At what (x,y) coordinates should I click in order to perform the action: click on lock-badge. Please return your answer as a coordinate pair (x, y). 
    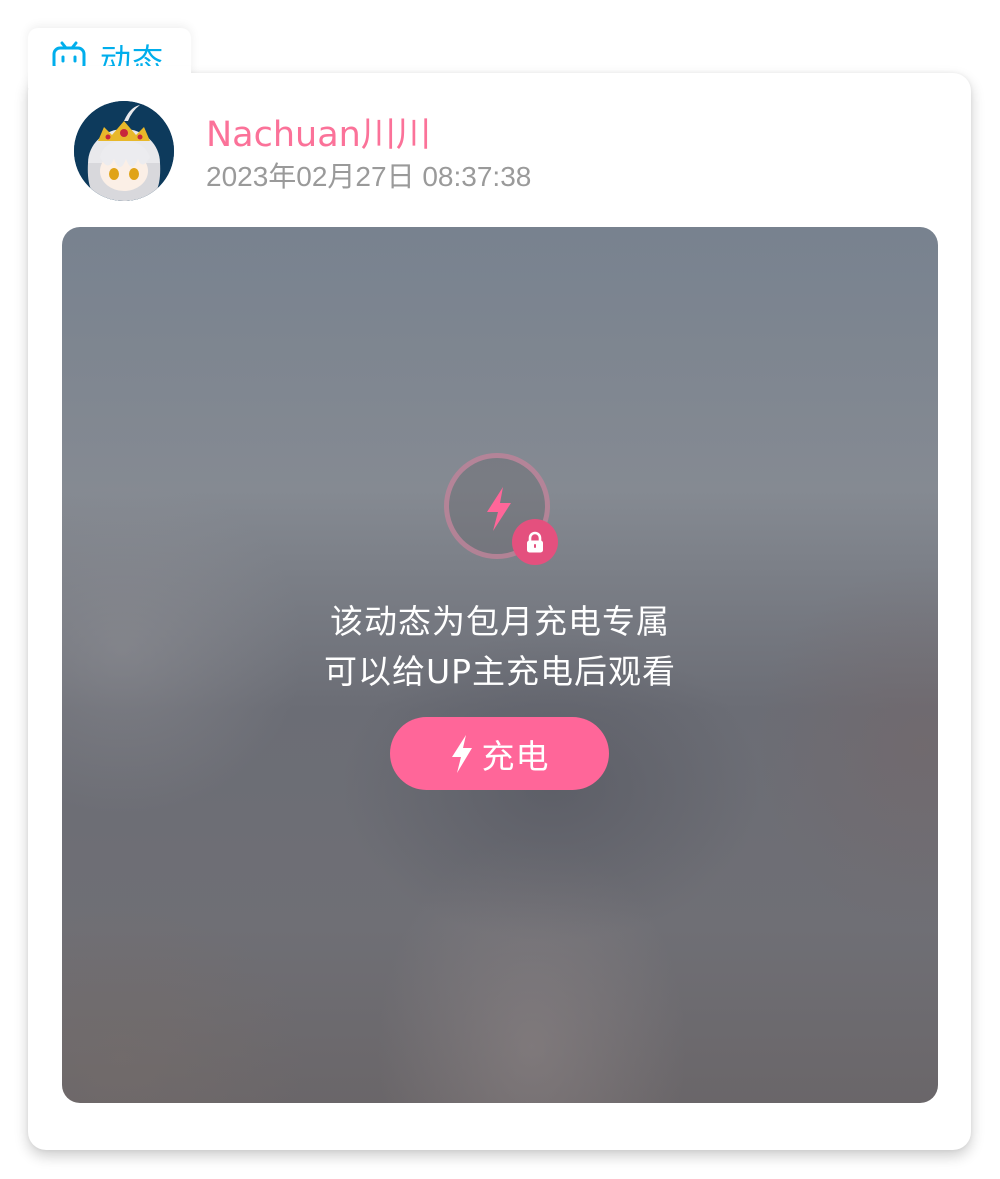
    Looking at the image, I should click on (535, 542).